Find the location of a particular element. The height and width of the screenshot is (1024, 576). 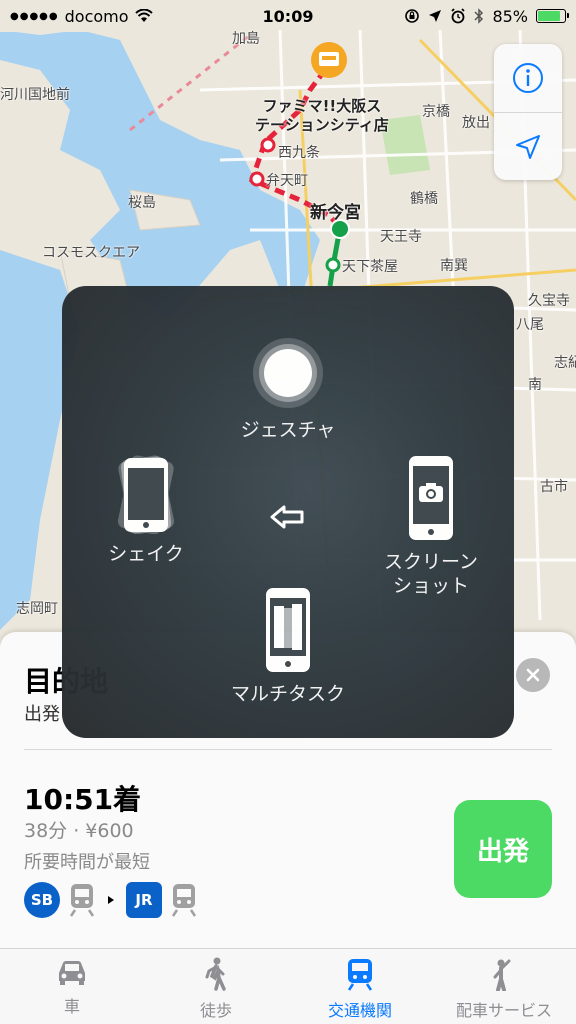

tab-bar: 車 徒歩 交通機関 配車サービス is located at coordinates (288, 986).